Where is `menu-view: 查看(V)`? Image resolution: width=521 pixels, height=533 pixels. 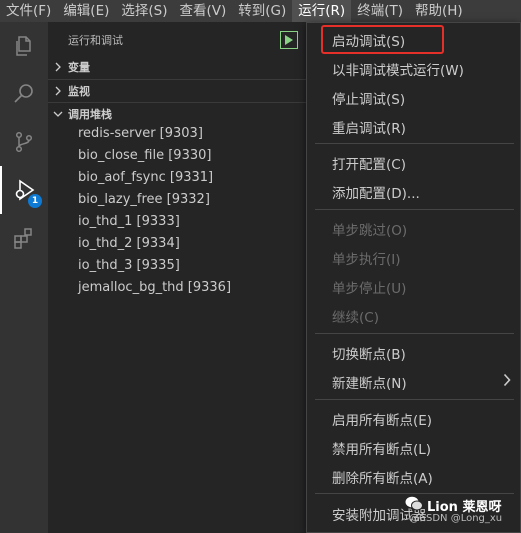 menu-view: 查看(V) is located at coordinates (203, 11).